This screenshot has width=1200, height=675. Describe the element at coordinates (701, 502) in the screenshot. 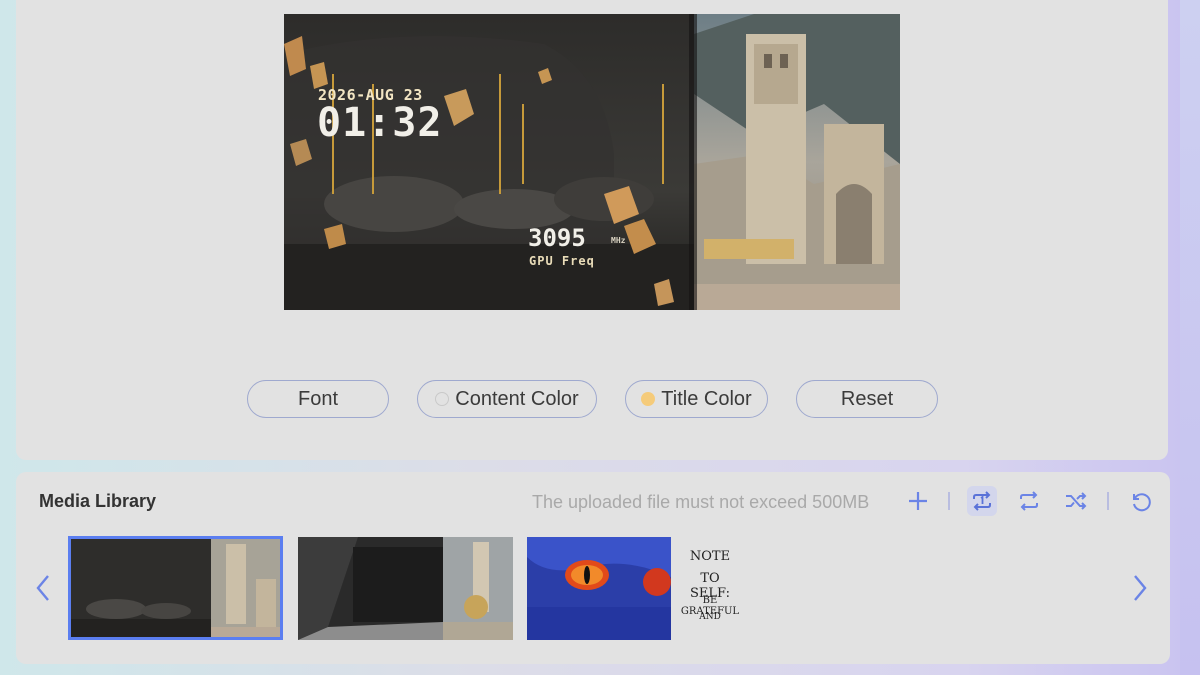

I see `upload-size-note: The uploaded file must not exceed 500MB` at that location.